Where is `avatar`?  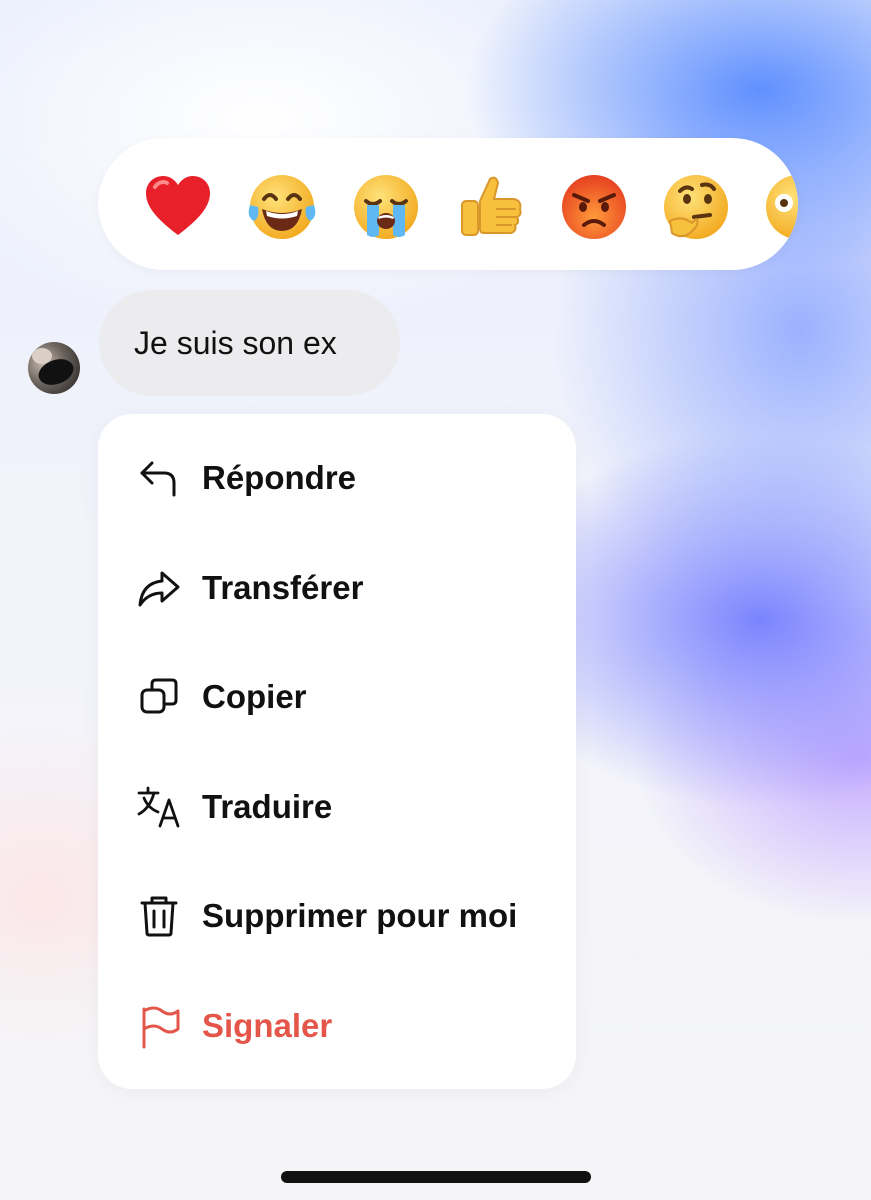
avatar is located at coordinates (54, 368).